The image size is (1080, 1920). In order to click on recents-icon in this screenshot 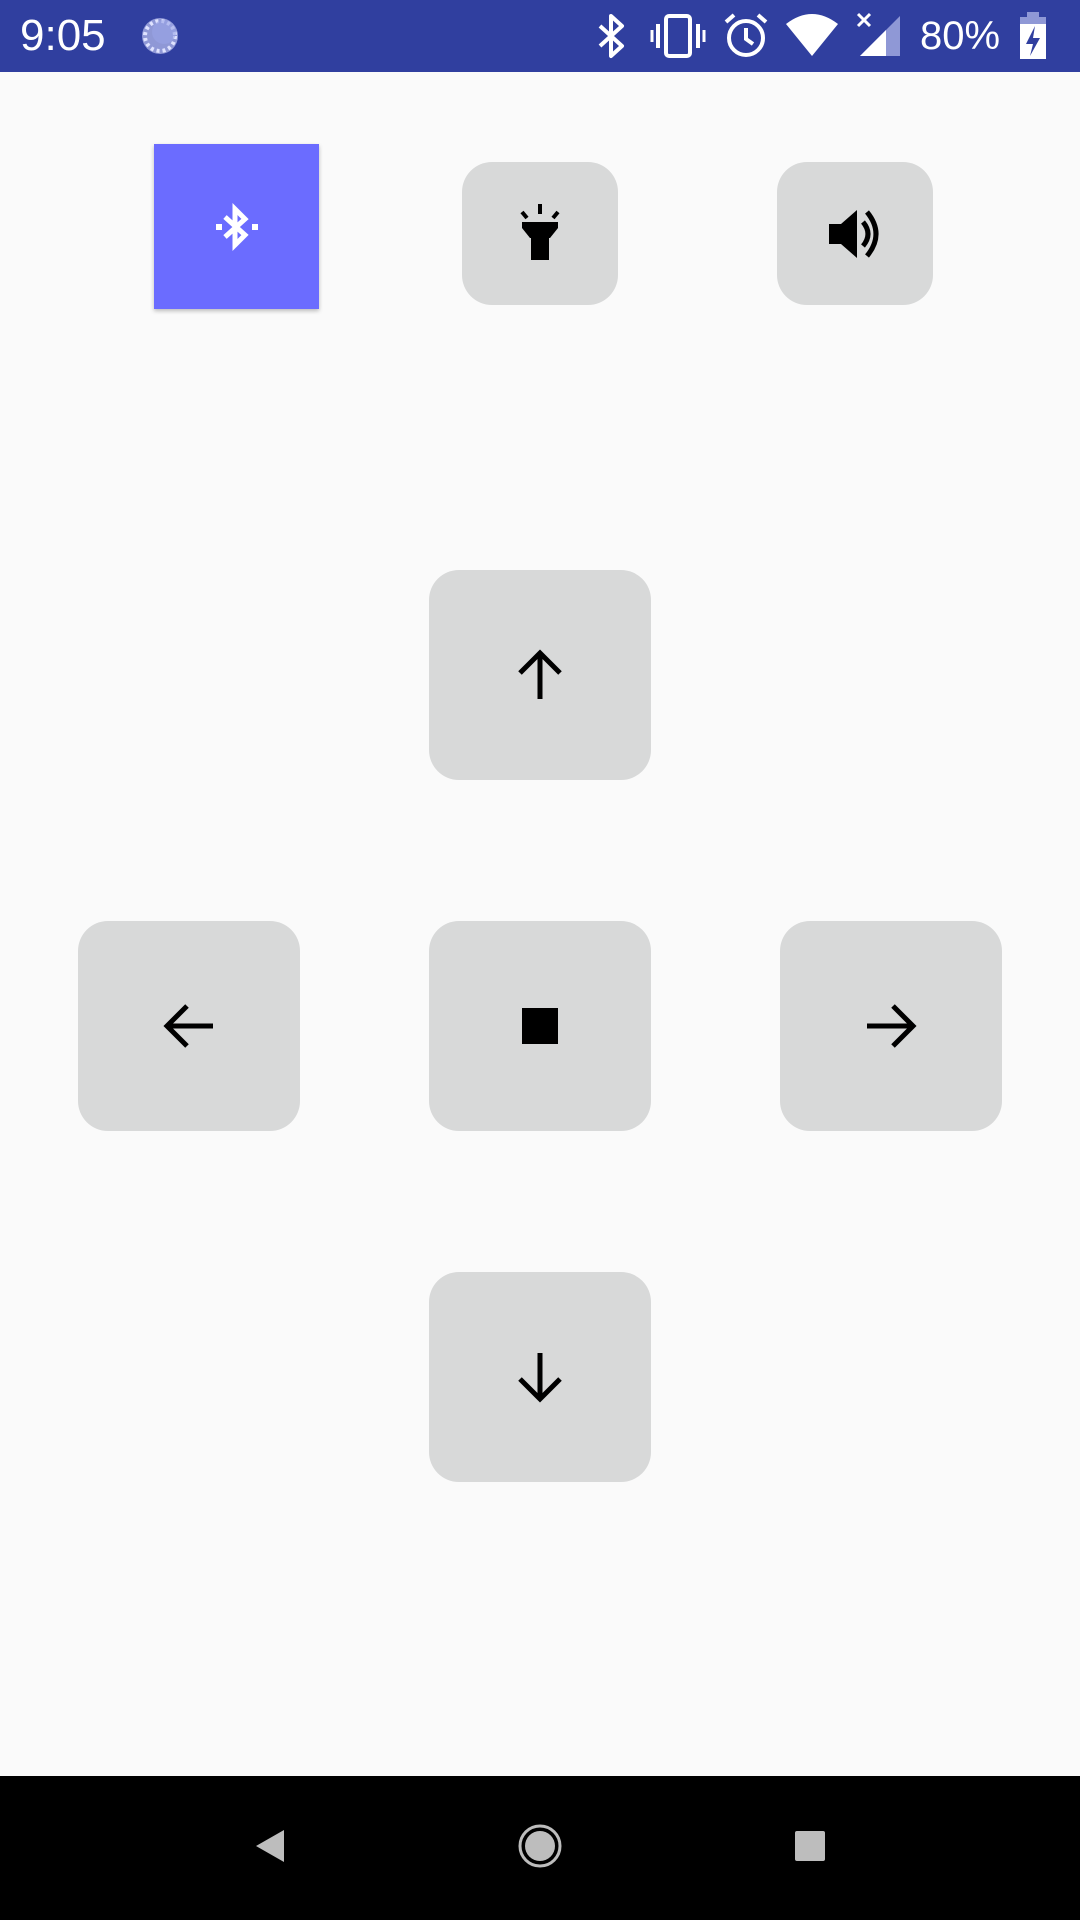, I will do `click(810, 1848)`.